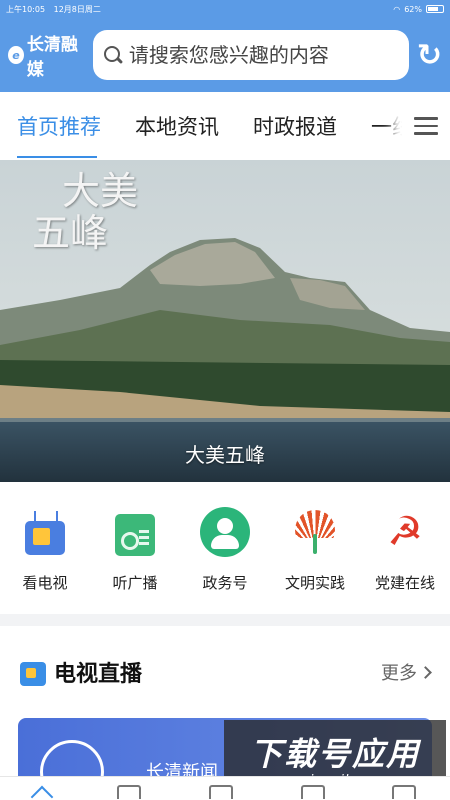 The width and height of the screenshot is (450, 800). Describe the element at coordinates (113, 55) in the screenshot. I see `search-icon` at that location.